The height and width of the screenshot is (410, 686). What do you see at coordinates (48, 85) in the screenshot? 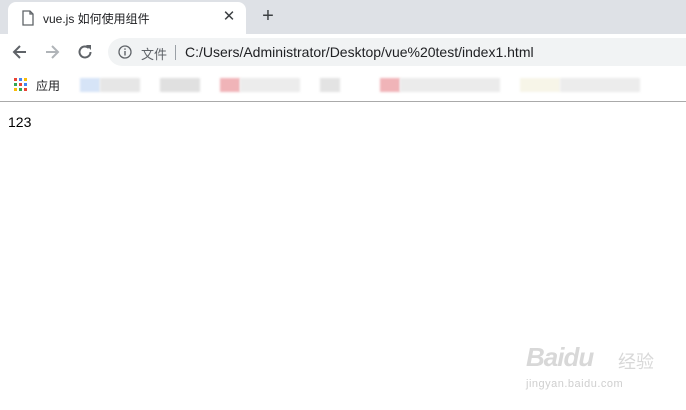
I see `apps-bookmark-label: 应用` at bounding box center [48, 85].